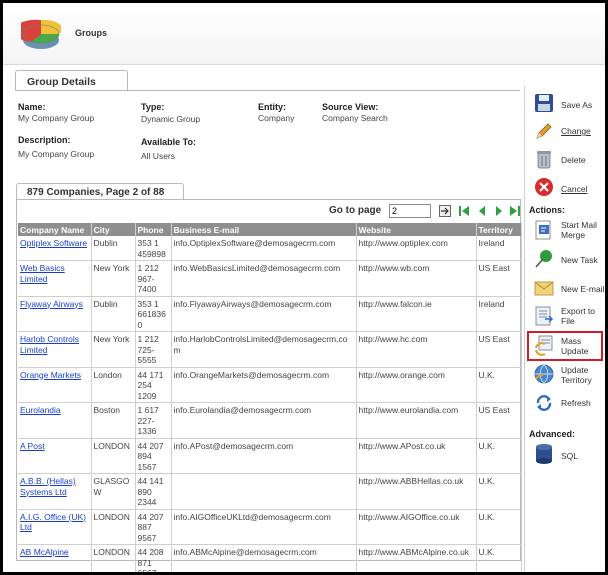  Describe the element at coordinates (416, 385) in the screenshot. I see `cell-website: http://www.orange.com` at that location.